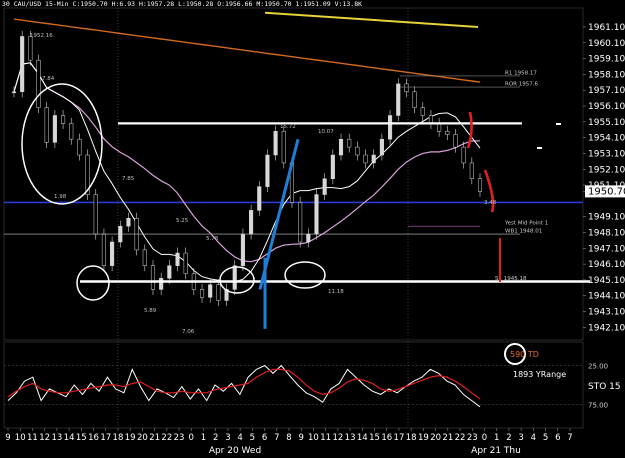  I want to click on y-tick-label: 1947.10, so click(606, 249).